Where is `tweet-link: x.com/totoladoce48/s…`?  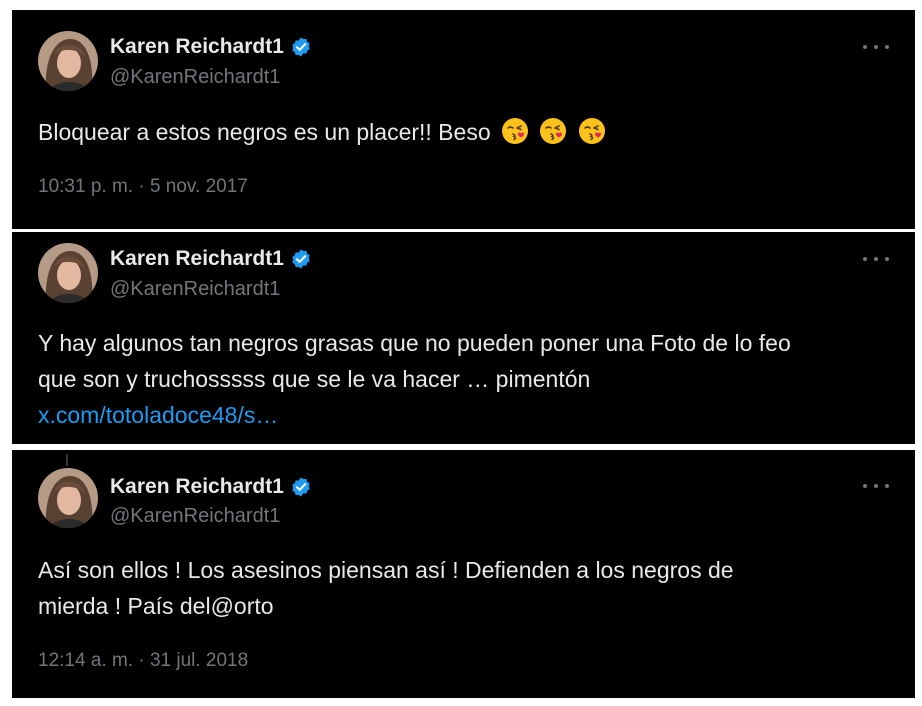
tweet-link: x.com/totoladoce48/s… is located at coordinates (158, 415).